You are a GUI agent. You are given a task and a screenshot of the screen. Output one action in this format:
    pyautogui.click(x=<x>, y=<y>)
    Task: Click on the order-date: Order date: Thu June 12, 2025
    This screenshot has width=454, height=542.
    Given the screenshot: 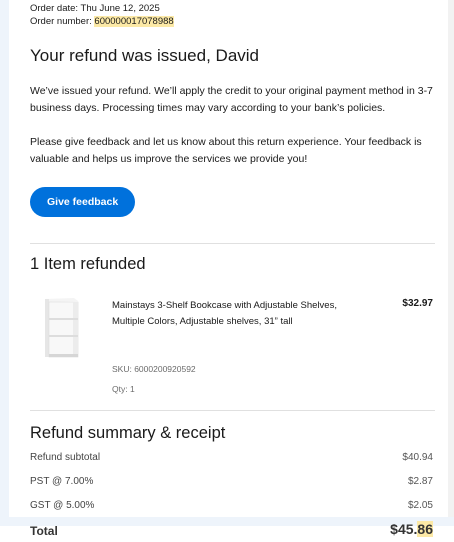 What is the action you would take?
    pyautogui.click(x=95, y=8)
    